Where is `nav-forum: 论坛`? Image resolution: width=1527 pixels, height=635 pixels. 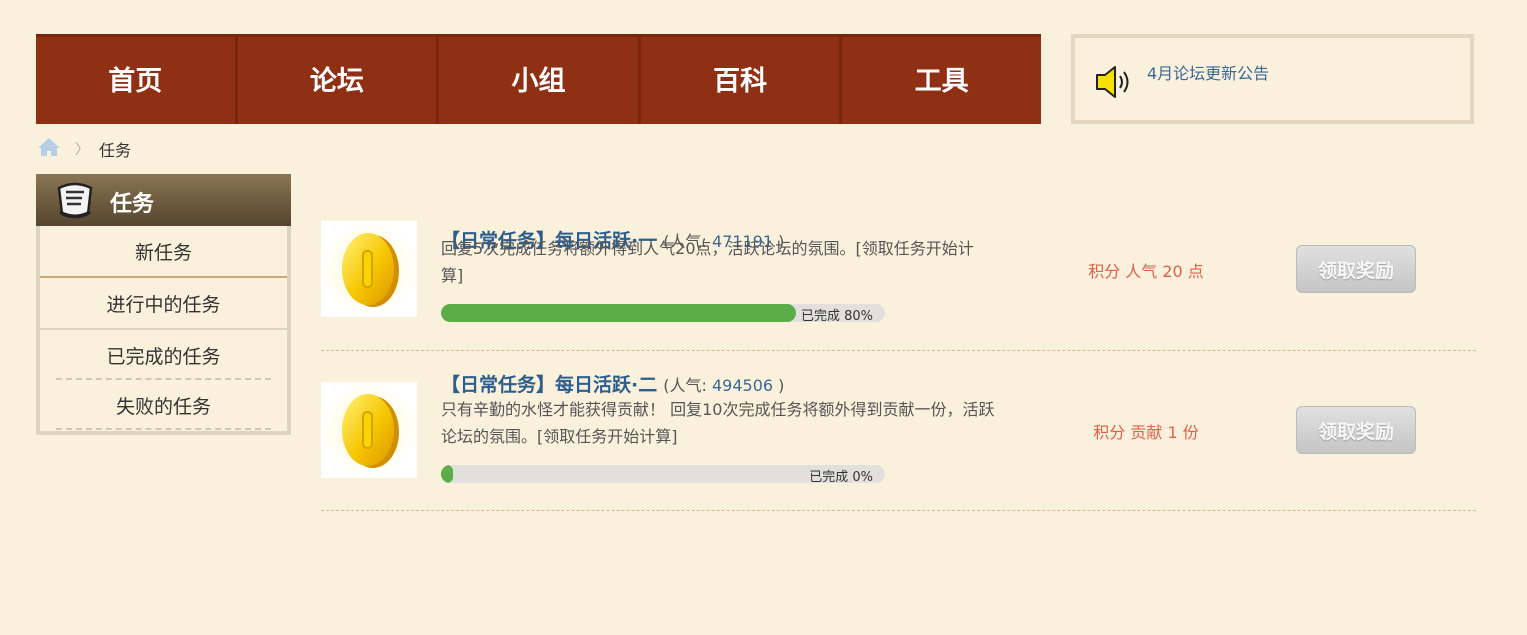
nav-forum: 论坛 is located at coordinates (335, 80).